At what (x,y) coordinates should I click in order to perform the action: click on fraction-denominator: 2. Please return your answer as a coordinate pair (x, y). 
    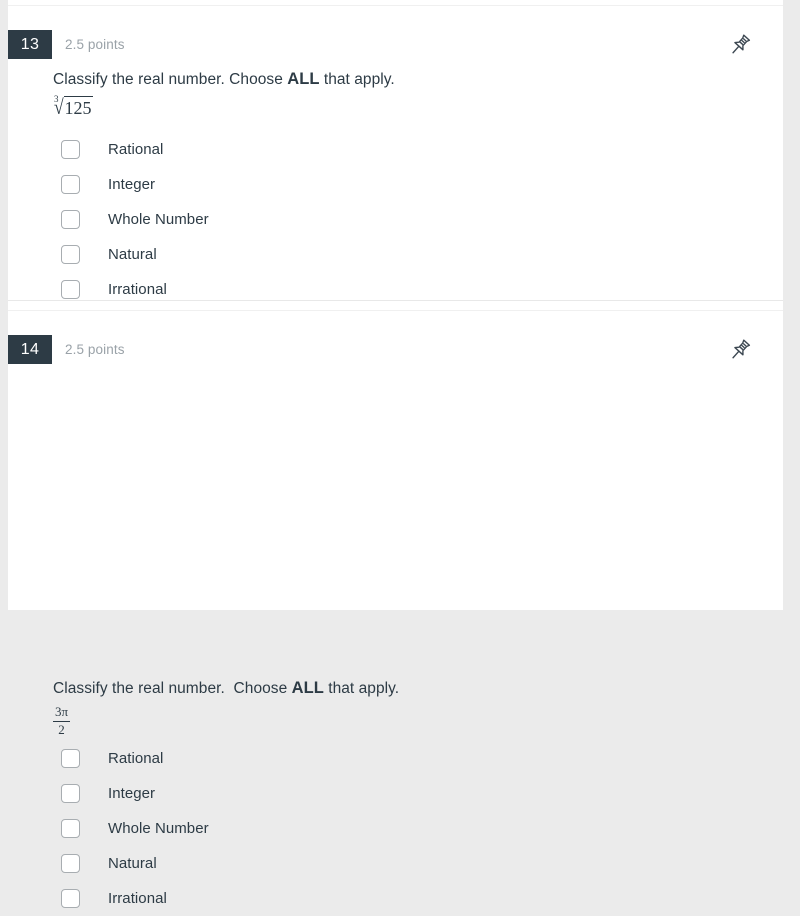
    Looking at the image, I should click on (62, 729).